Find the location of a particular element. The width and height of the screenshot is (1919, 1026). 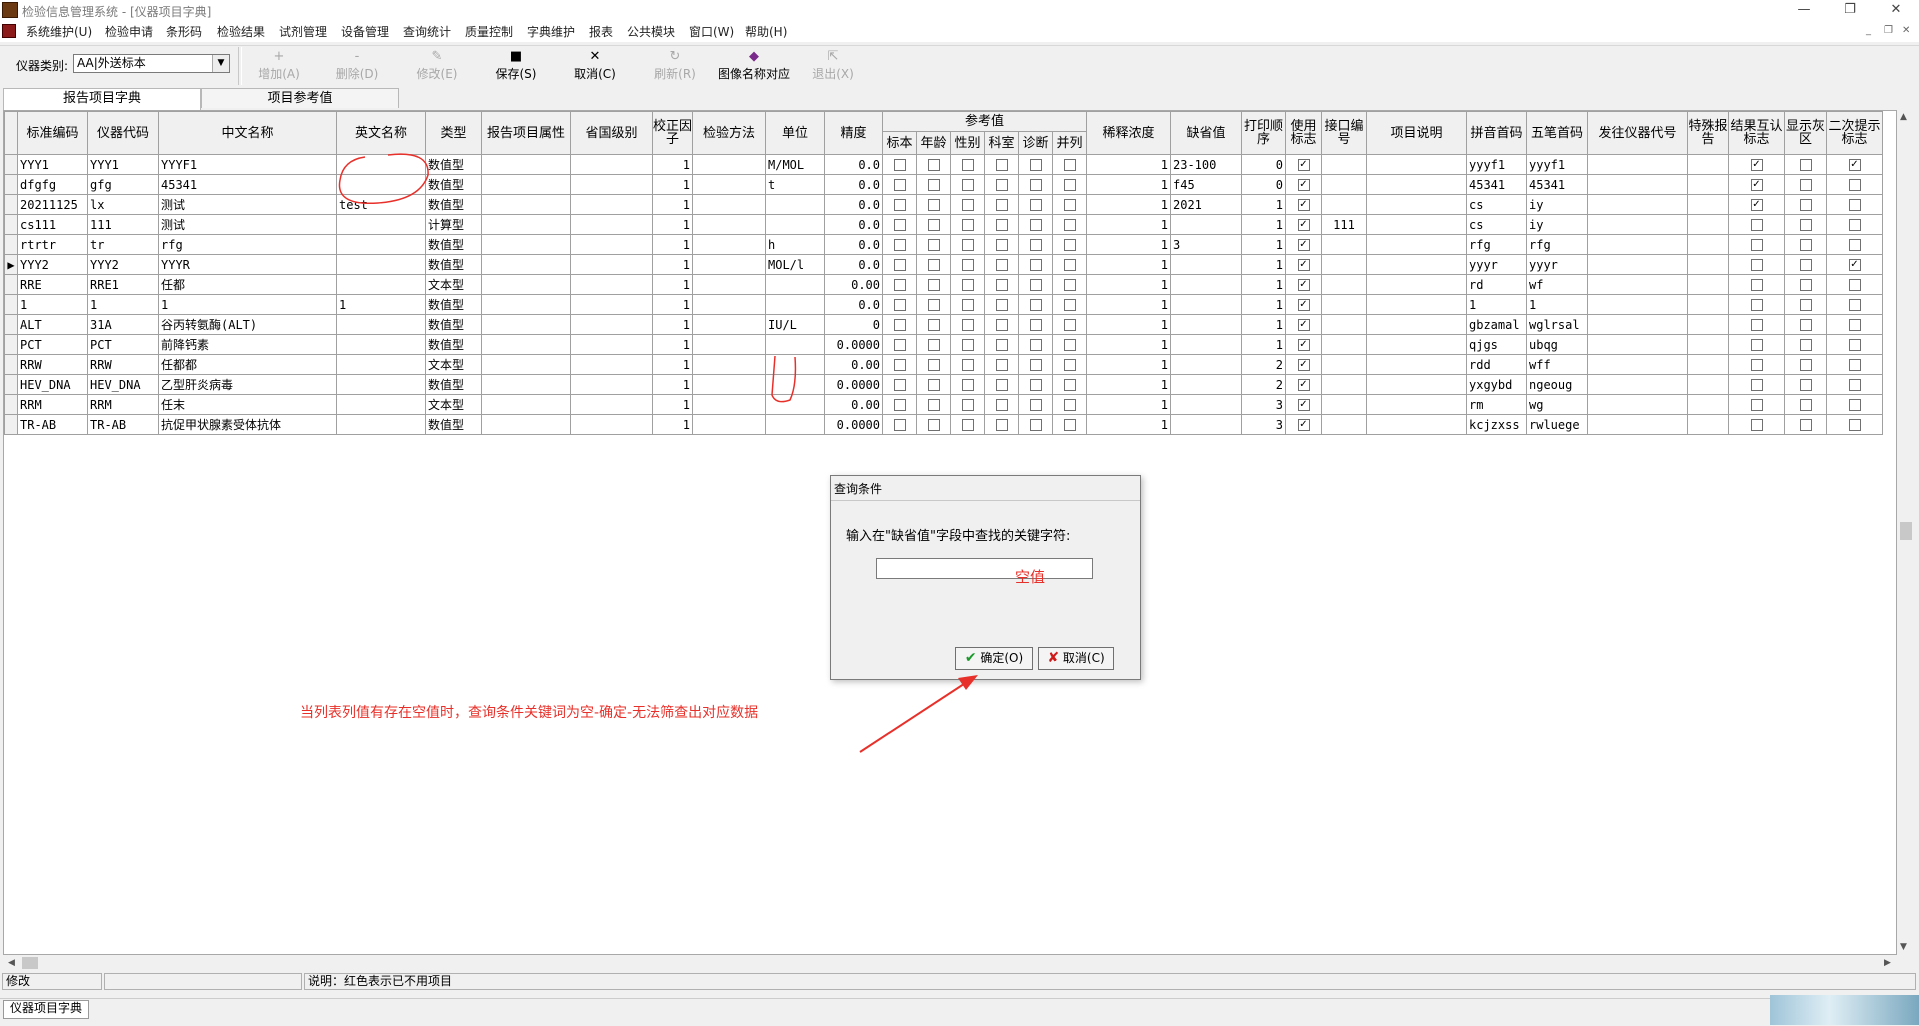

annotation-description: 当列表列值有存在空值时，查询条件关键词为空-确定-无法筛查出对应数据 is located at coordinates (529, 713).